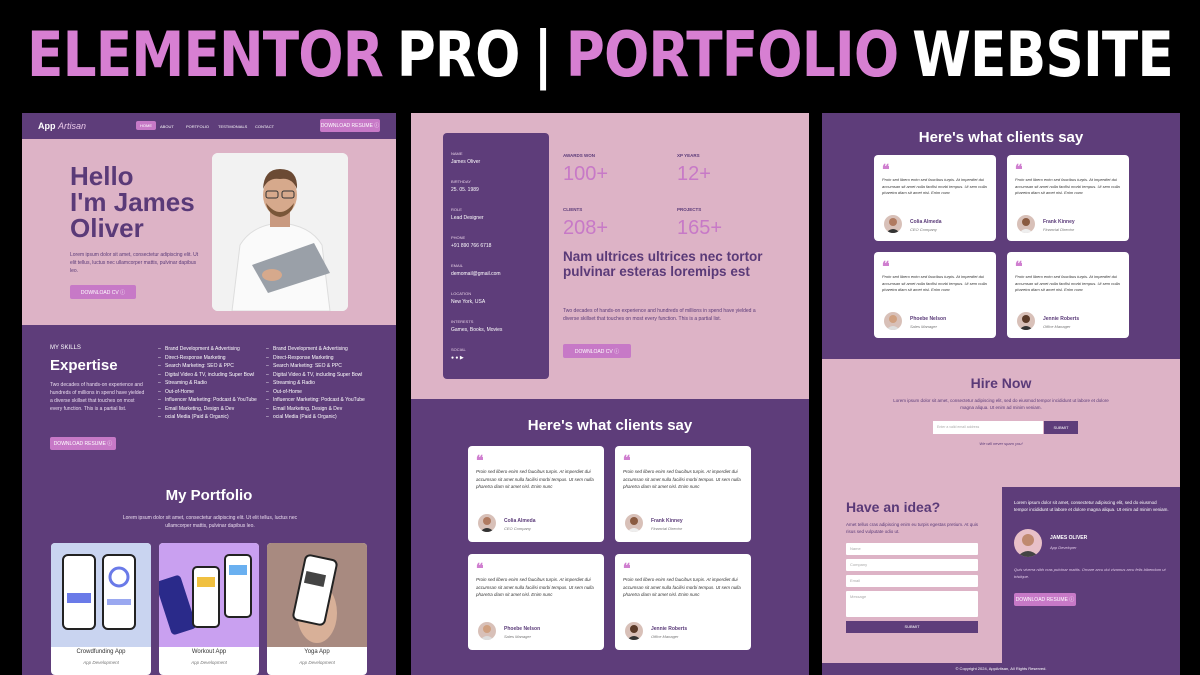 The image size is (1200, 675). What do you see at coordinates (1069, 538) in the screenshot?
I see `profile-name: JAMES OLIVER` at bounding box center [1069, 538].